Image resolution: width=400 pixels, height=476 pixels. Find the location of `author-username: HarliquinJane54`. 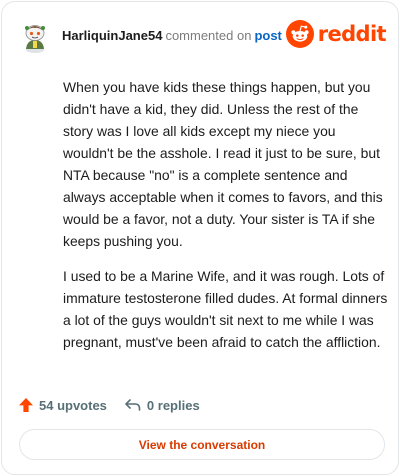

author-username: HarliquinJane54 is located at coordinates (112, 35).